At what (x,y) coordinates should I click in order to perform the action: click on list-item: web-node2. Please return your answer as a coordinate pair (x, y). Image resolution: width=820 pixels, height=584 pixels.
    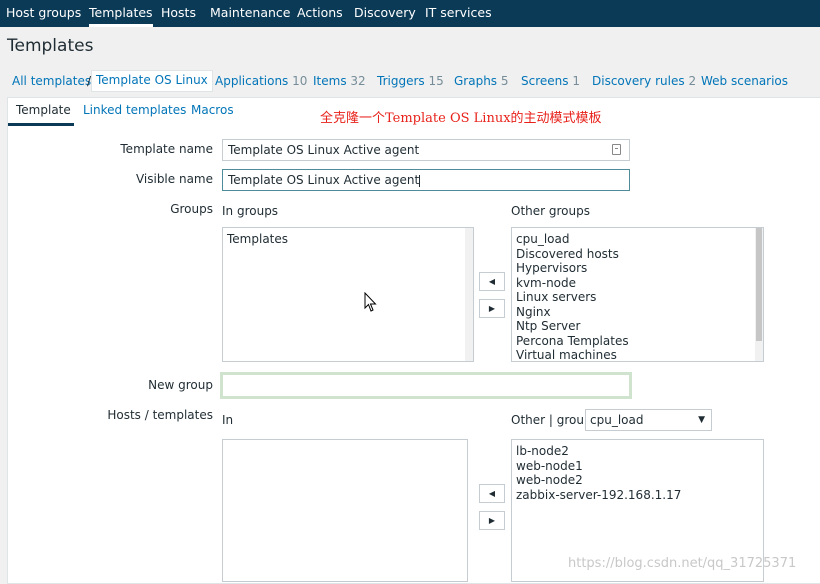
    Looking at the image, I should click on (637, 480).